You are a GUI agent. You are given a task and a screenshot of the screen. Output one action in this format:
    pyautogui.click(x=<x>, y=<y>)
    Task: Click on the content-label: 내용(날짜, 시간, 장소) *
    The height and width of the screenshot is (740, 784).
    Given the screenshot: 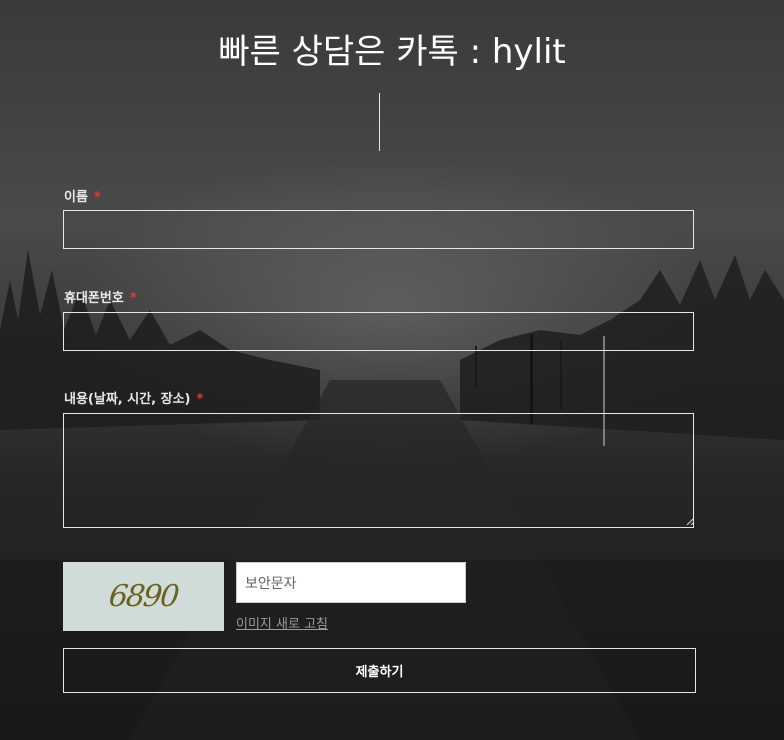 What is the action you would take?
    pyautogui.click(x=133, y=397)
    